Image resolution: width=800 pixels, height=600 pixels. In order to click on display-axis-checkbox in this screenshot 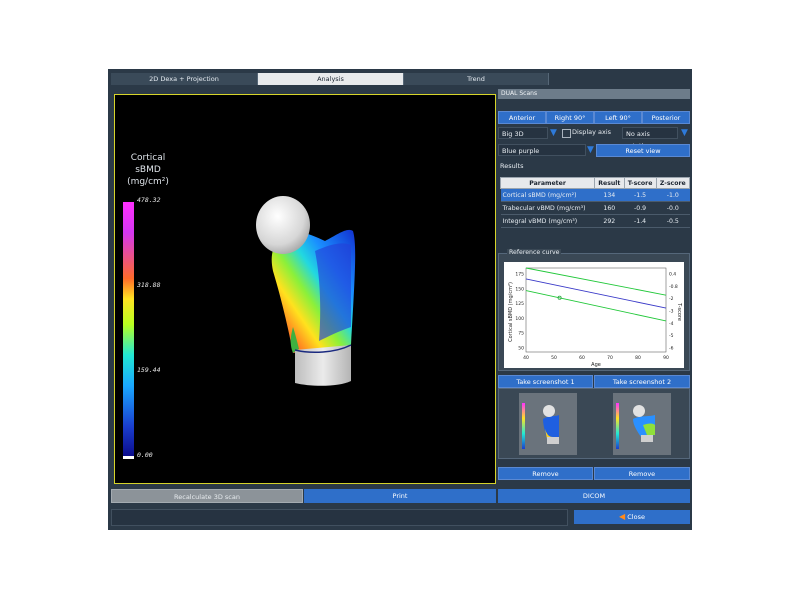, I will do `click(566, 133)`.